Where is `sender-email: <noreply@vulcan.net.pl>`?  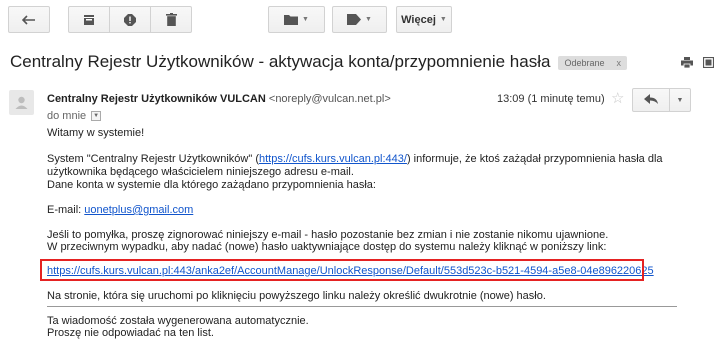 sender-email: <noreply@vulcan.net.pl> is located at coordinates (329, 99).